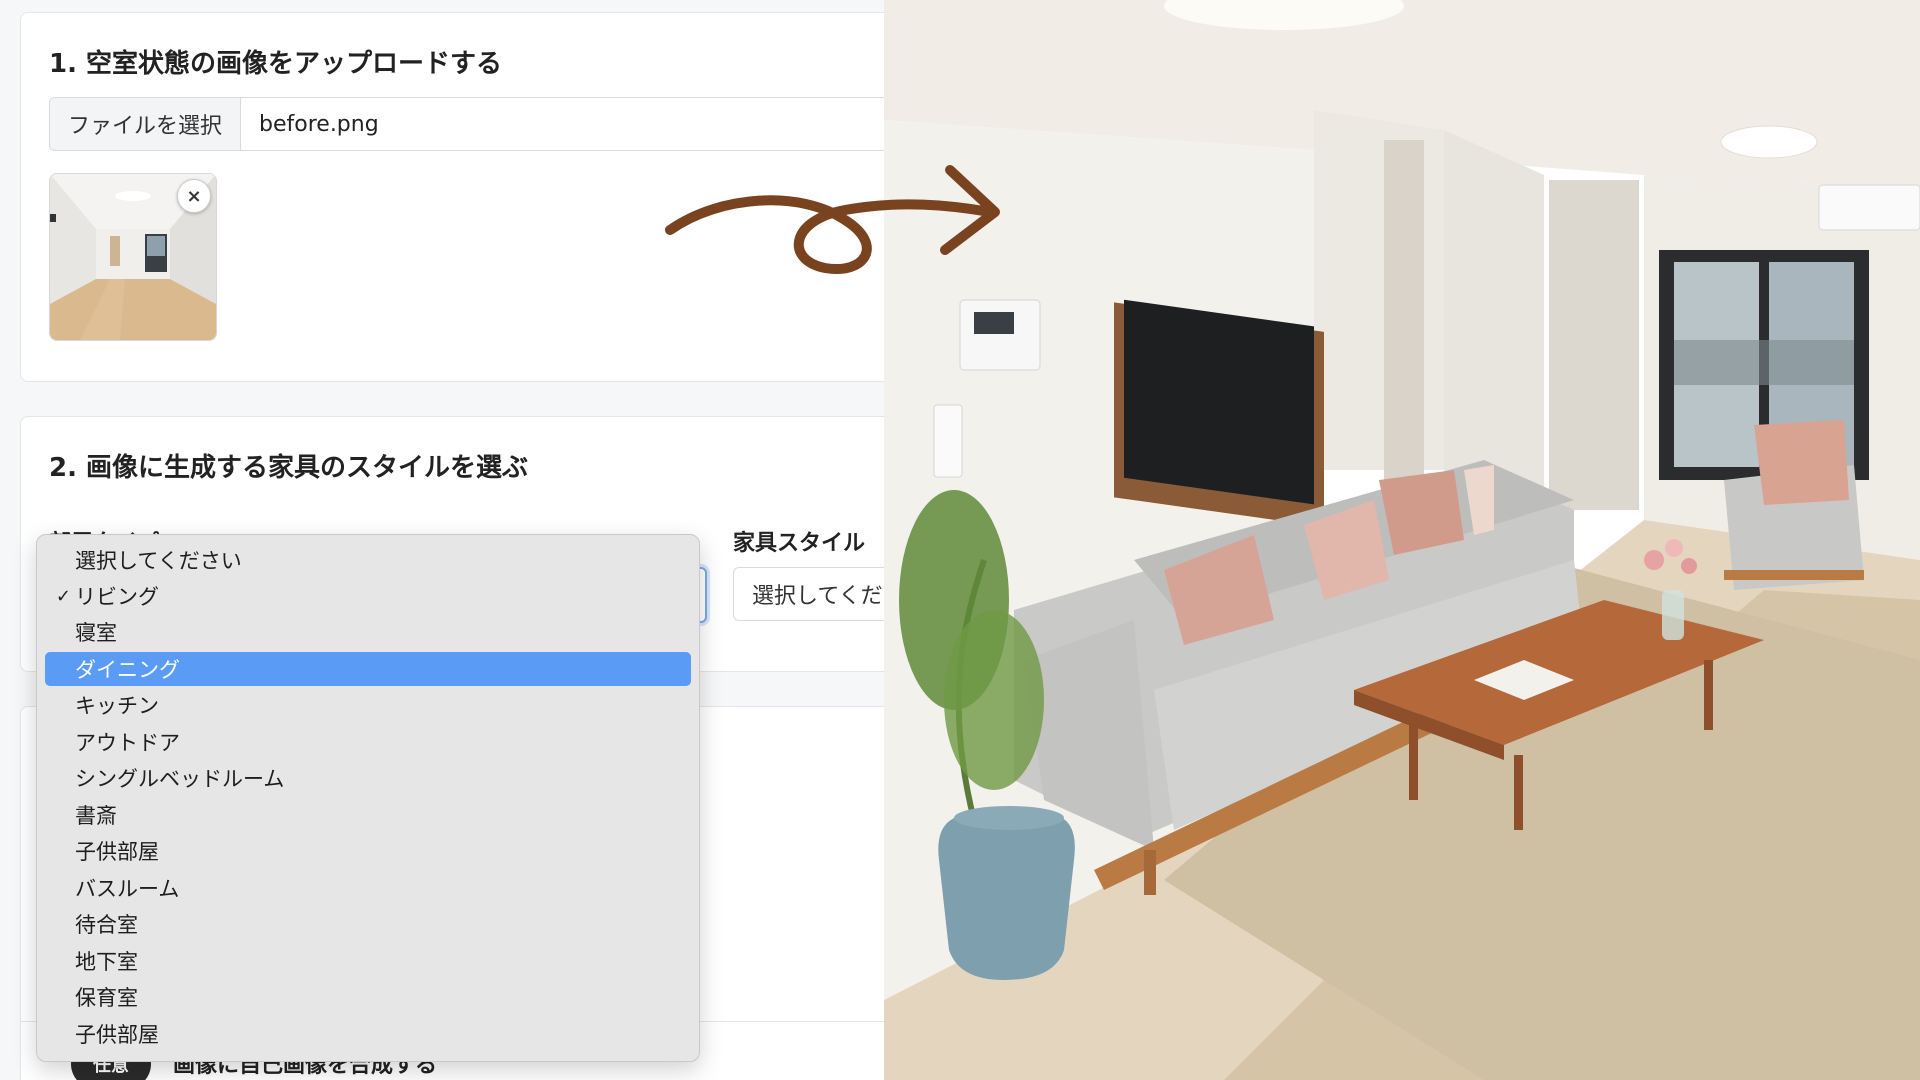 Image resolution: width=1920 pixels, height=1080 pixels. I want to click on remove-image-button: ×, so click(194, 196).